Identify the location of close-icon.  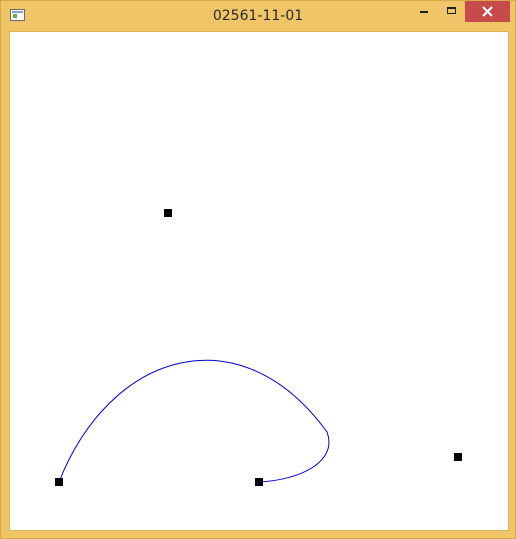
(487, 11).